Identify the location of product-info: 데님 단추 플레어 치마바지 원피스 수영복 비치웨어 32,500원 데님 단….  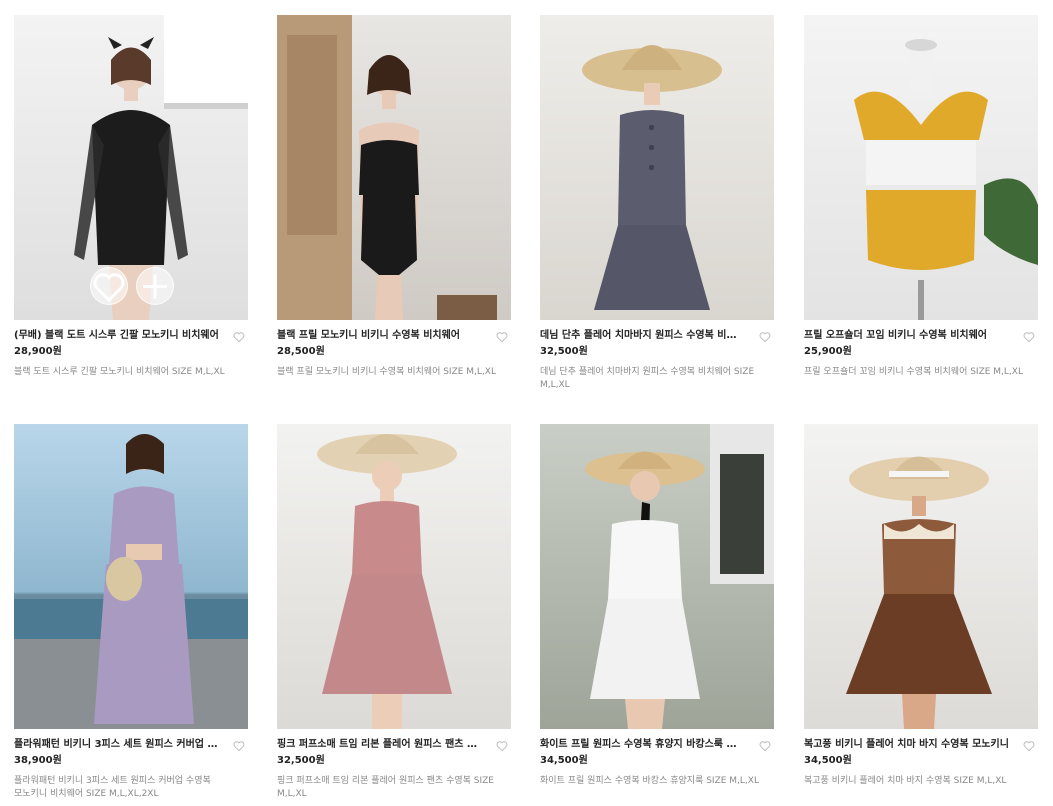
(657, 356).